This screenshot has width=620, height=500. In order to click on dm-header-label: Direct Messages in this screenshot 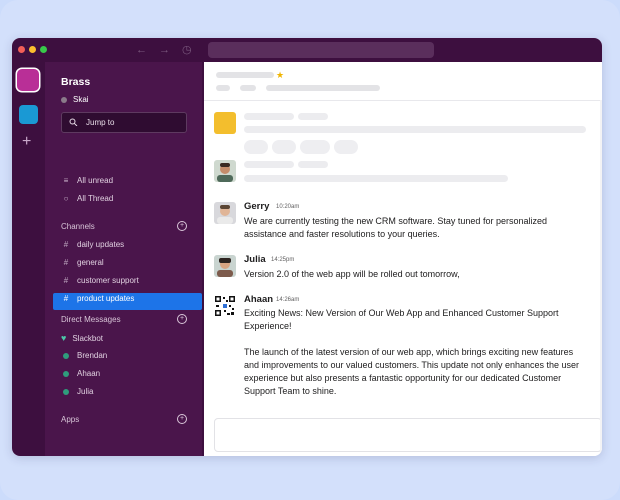, I will do `click(91, 319)`.